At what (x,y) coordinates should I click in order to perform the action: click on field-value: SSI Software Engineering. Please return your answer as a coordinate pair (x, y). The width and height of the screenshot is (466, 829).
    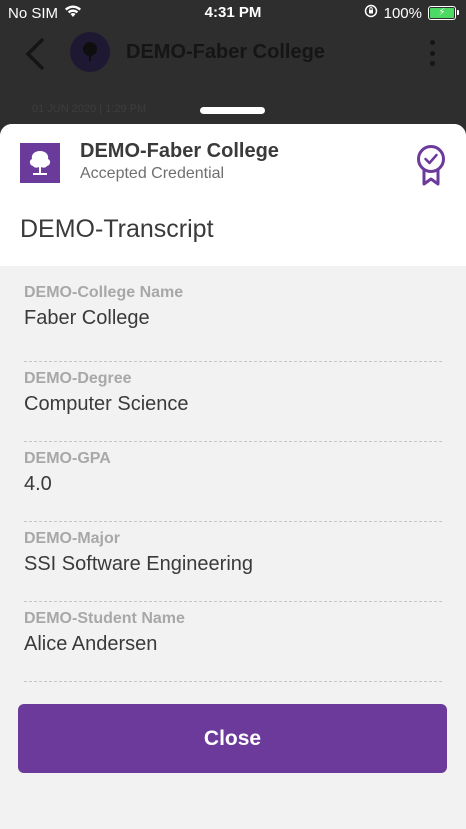
    Looking at the image, I should click on (139, 564).